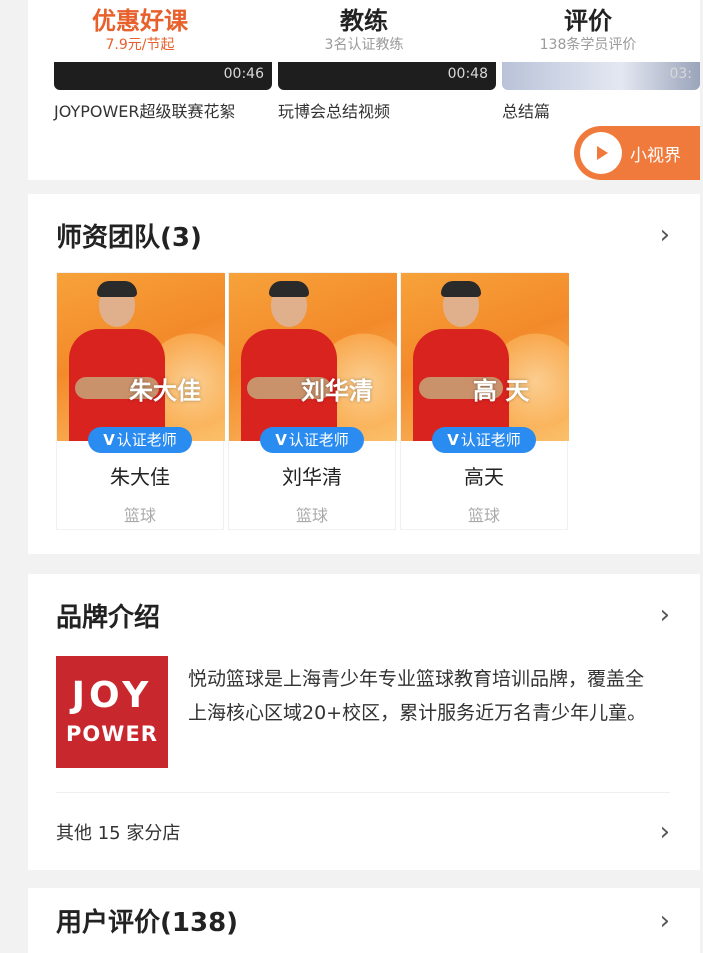  What do you see at coordinates (364, 45) in the screenshot?
I see `tab-subtitle: 3名认证教练` at bounding box center [364, 45].